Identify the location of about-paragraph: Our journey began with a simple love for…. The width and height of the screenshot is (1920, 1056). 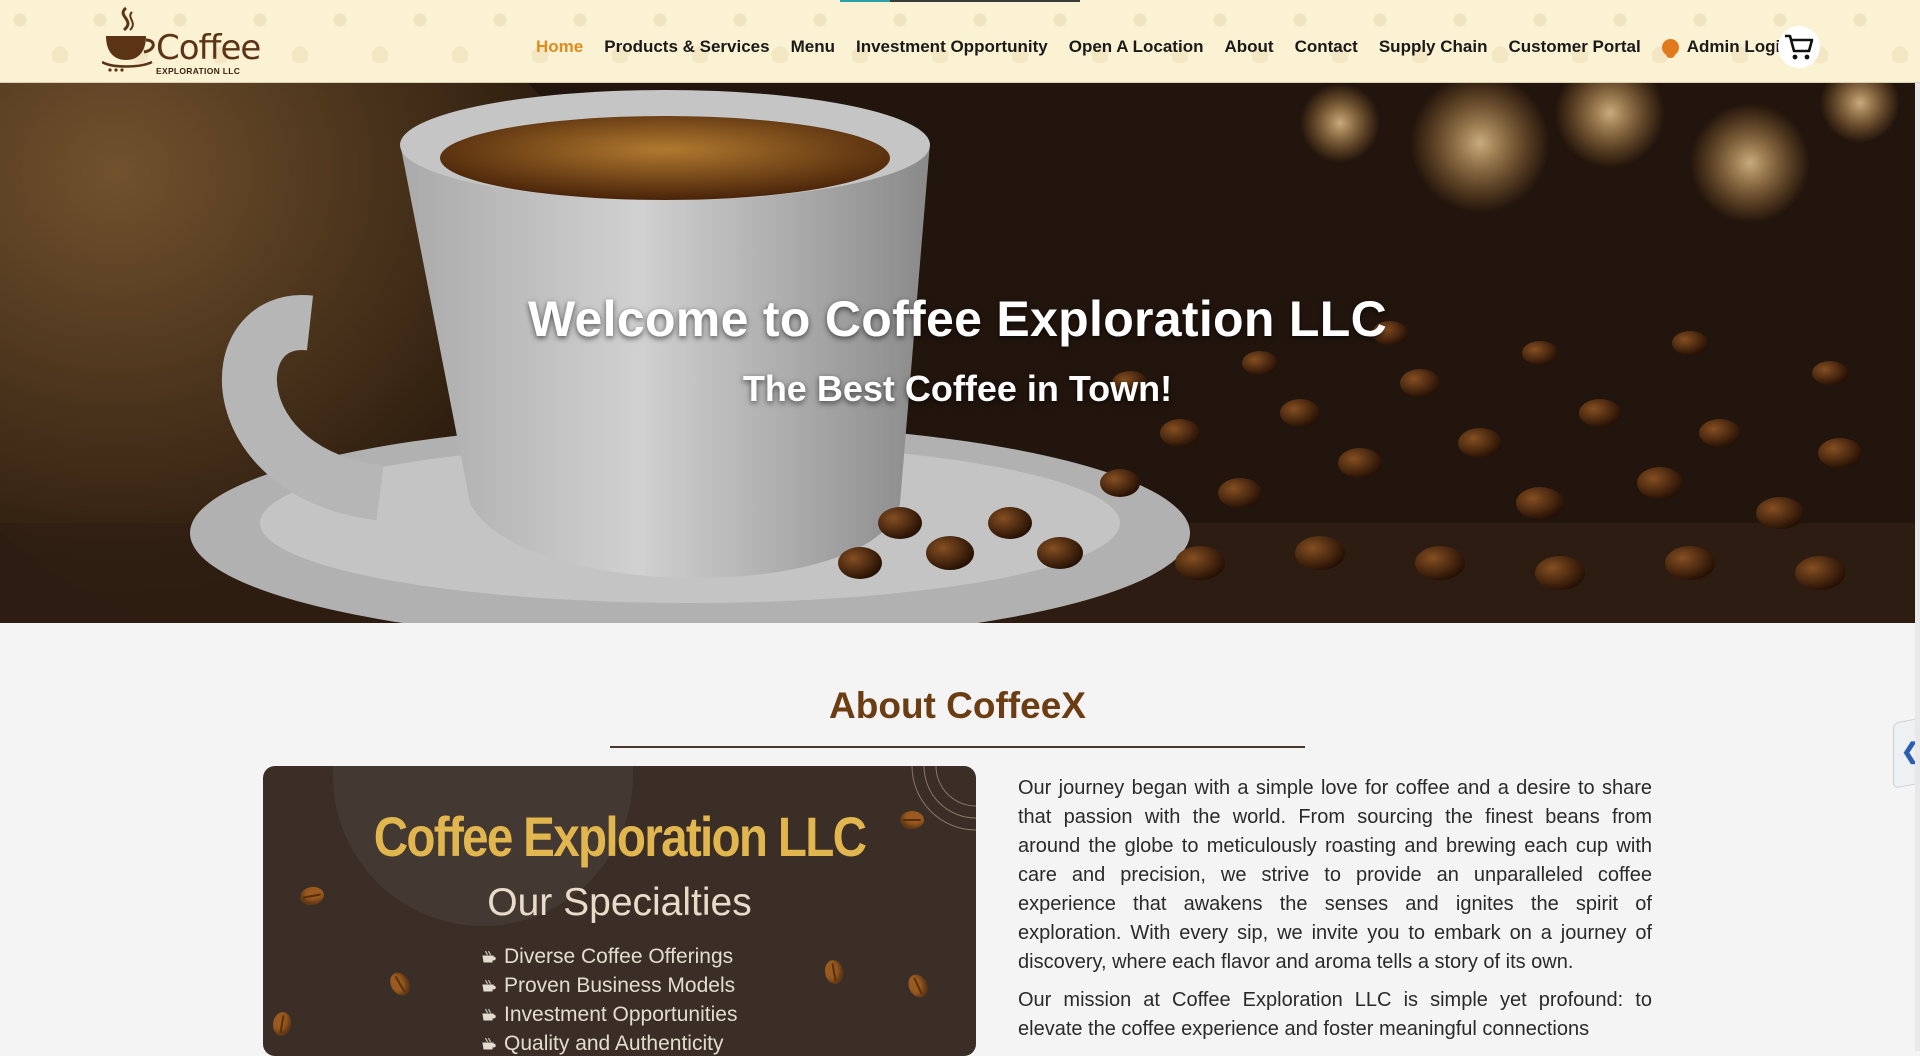
(1335, 875).